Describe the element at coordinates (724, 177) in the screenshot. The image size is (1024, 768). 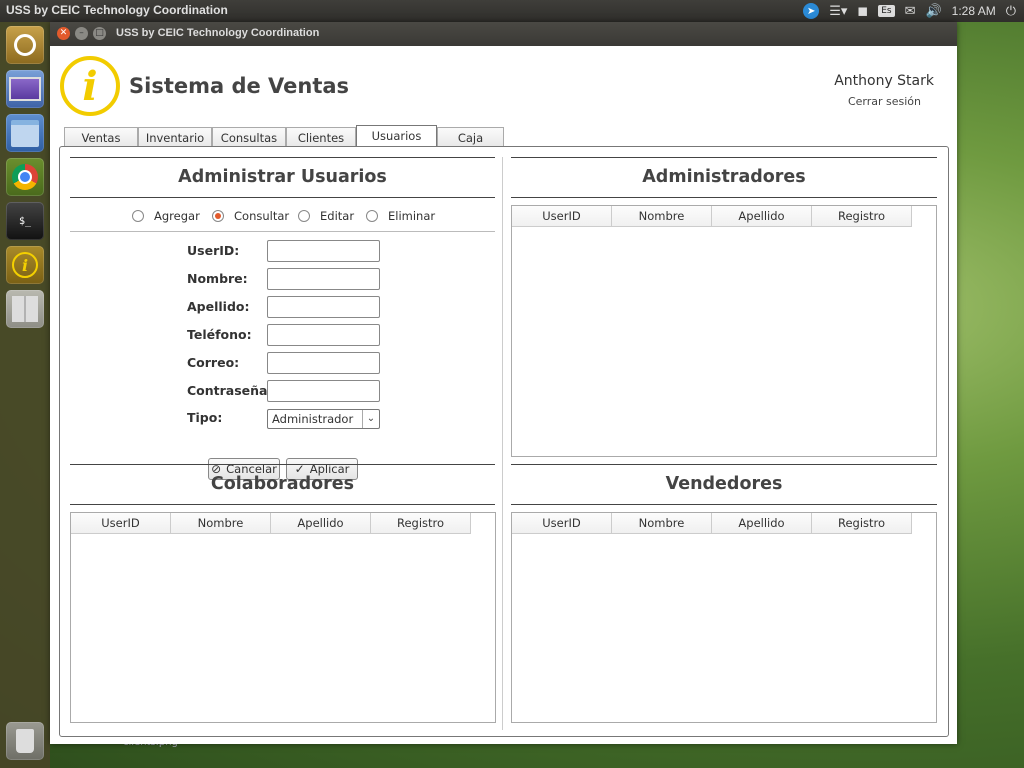
I see `administradores-title: Administradores` at that location.